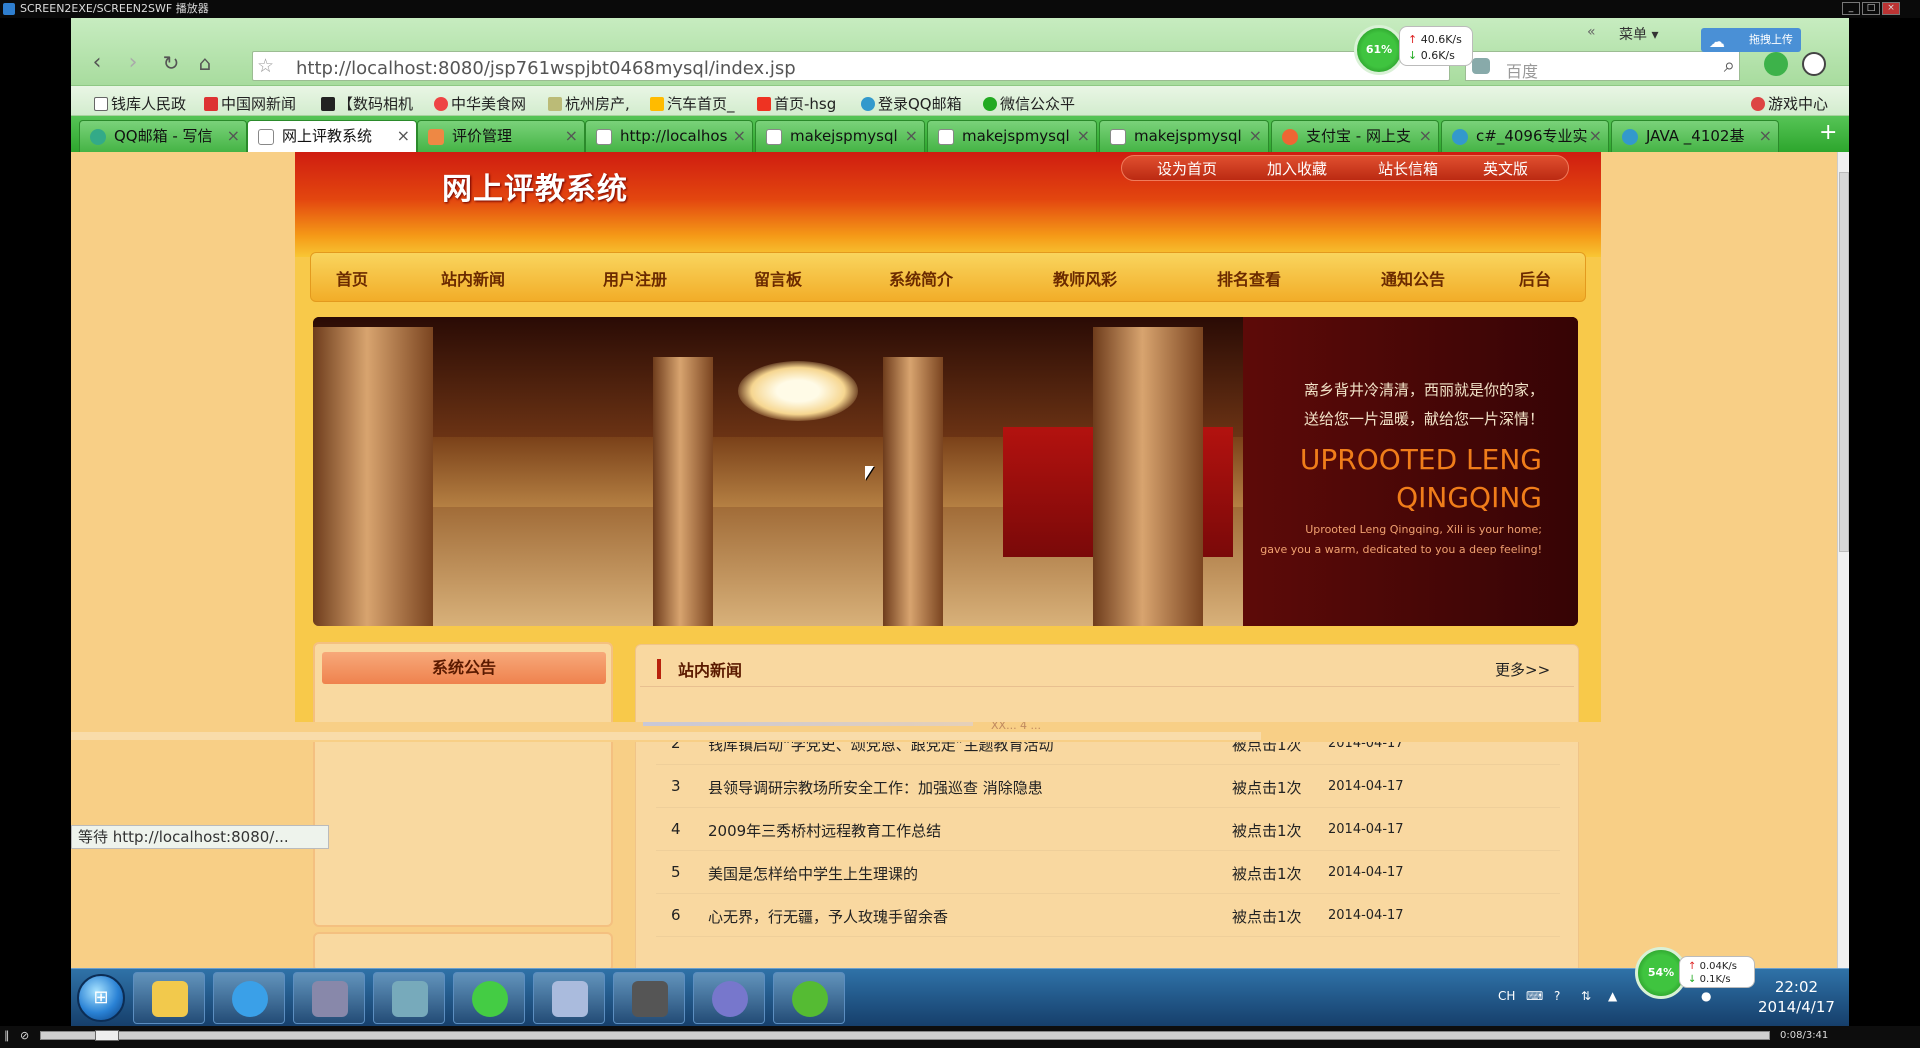 This screenshot has width=1920, height=1048. Describe the element at coordinates (1379, 50) in the screenshot. I see `net-speed-ball: 61%` at that location.